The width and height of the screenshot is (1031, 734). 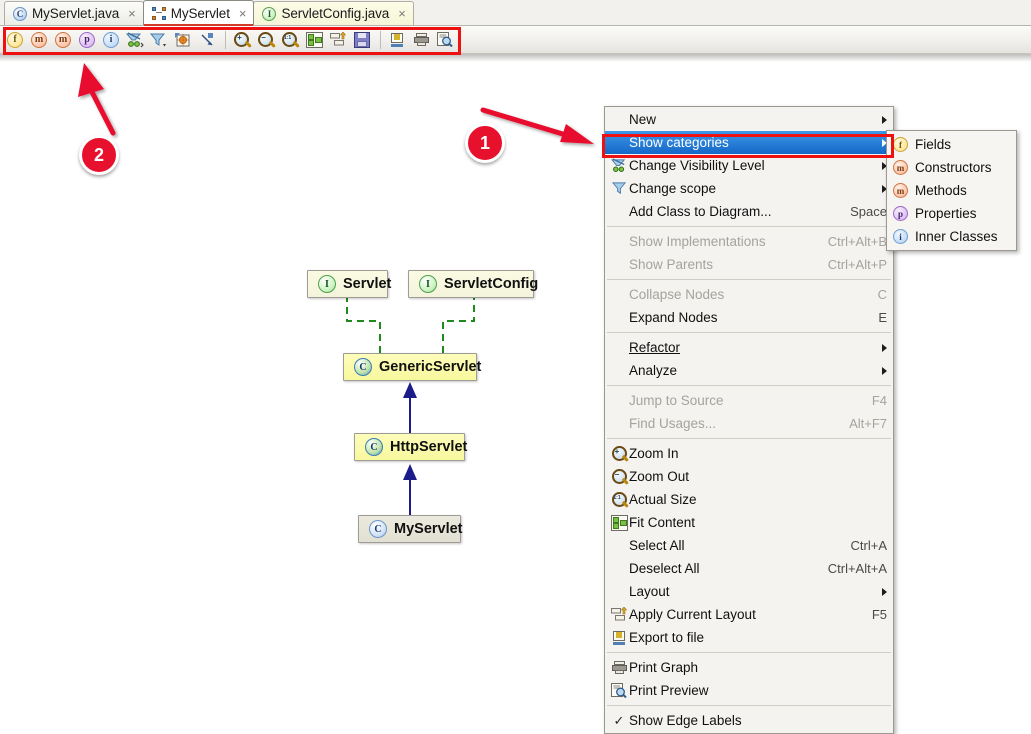 I want to click on menu-item-label: Fit Content, so click(x=662, y=522).